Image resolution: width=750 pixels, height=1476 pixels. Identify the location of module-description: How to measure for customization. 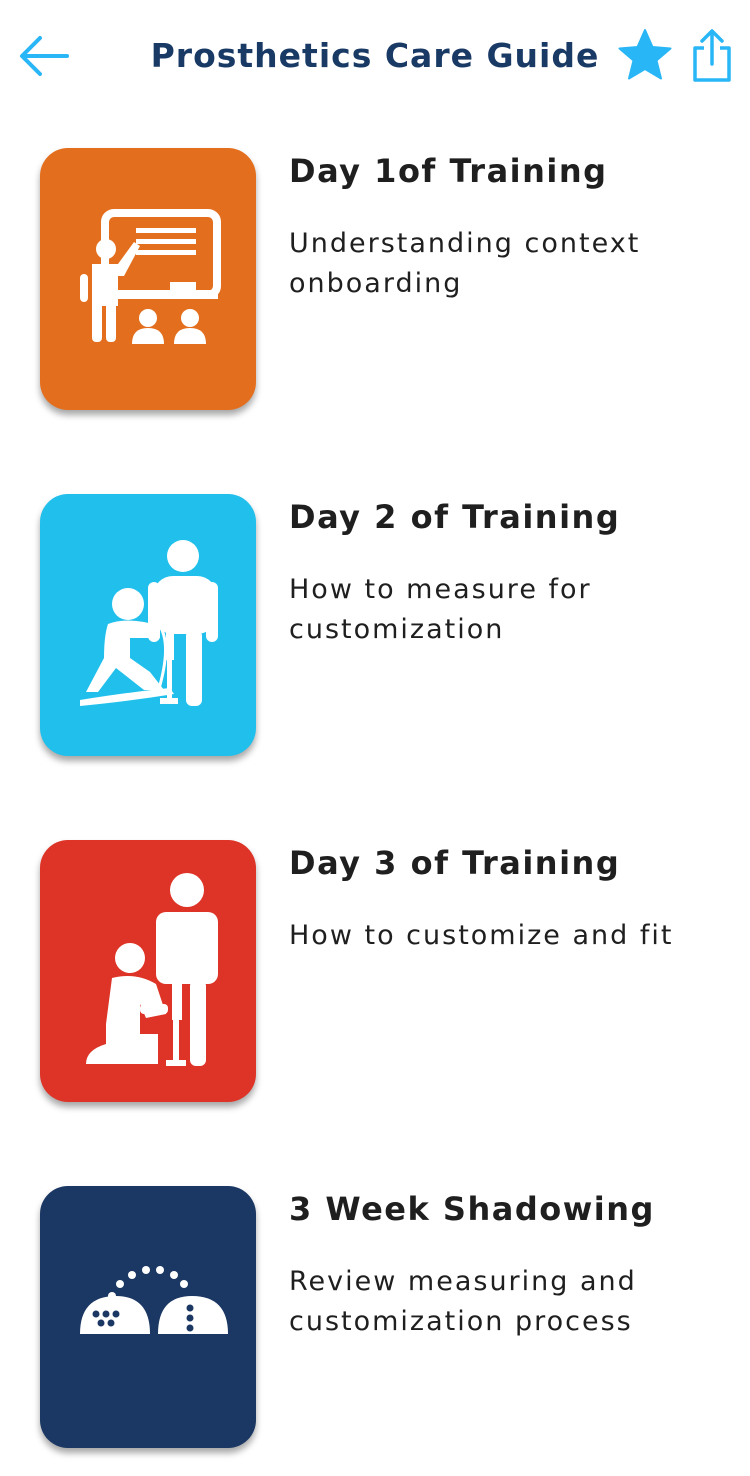
(440, 609).